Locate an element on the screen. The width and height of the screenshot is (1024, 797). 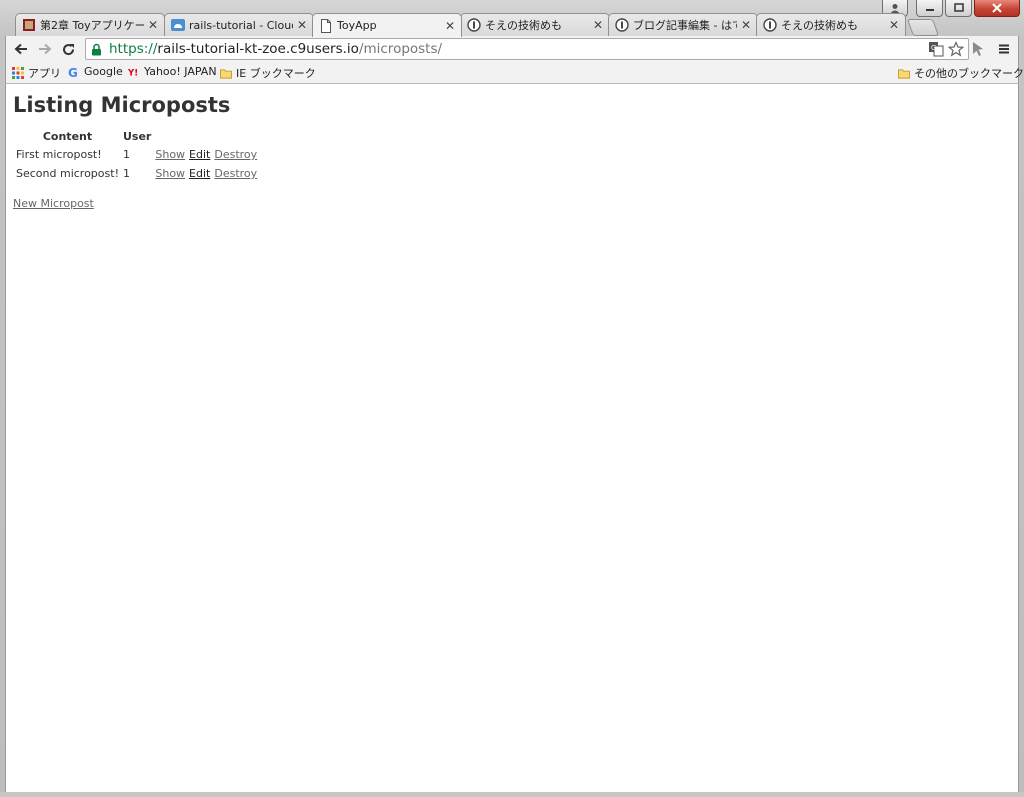
tab-title: 第2章 Toyアプリケーシ is located at coordinates (92, 25).